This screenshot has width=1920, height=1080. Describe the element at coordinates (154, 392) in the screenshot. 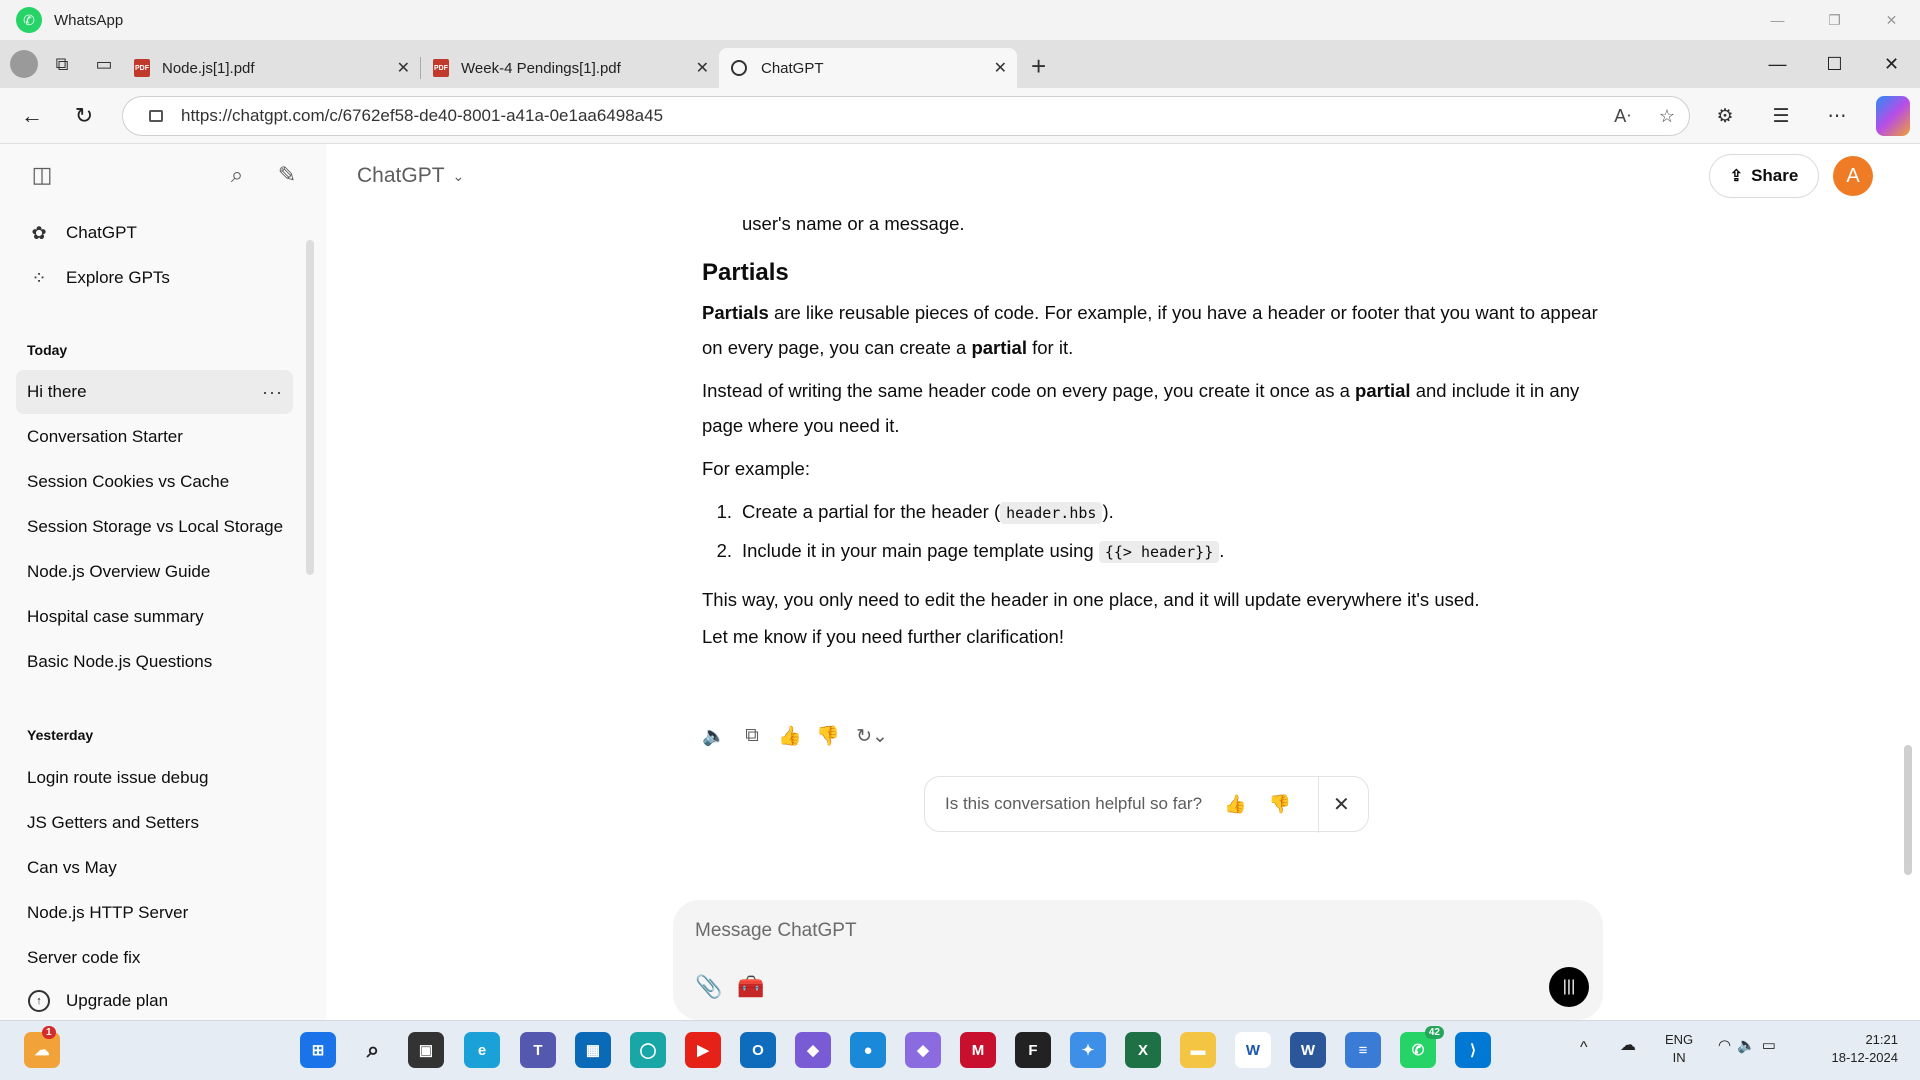

I see `history-item: Hi there ···` at that location.